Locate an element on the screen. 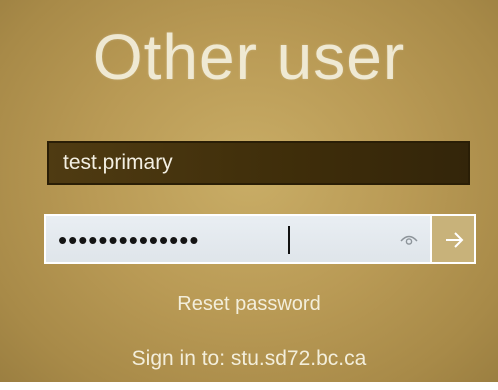 This screenshot has width=498, height=390. password-field: •••••••••••••• is located at coordinates (238, 239).